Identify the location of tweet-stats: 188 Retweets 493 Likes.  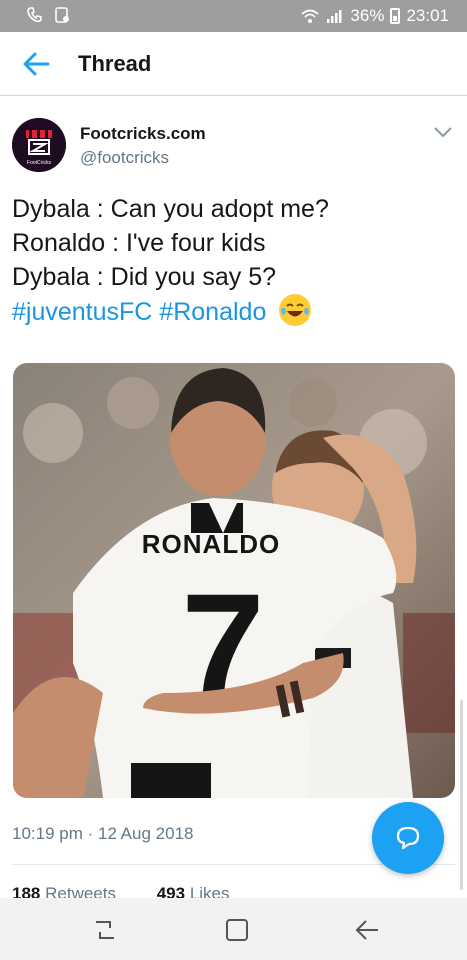
(139, 891).